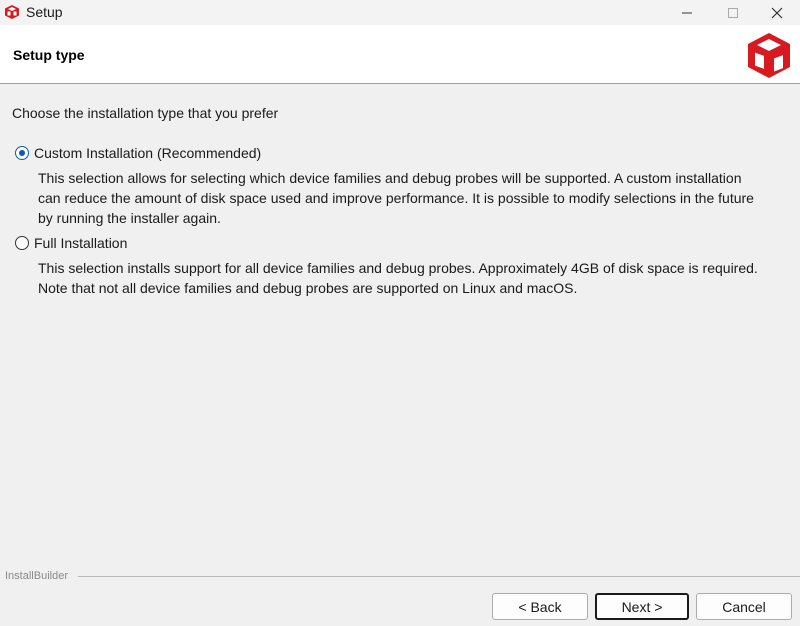  I want to click on close-icon, so click(777, 12).